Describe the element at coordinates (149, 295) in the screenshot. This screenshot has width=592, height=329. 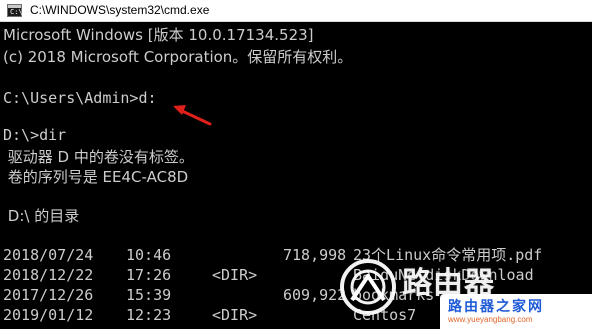
I see `entry-time: 15:39` at that location.